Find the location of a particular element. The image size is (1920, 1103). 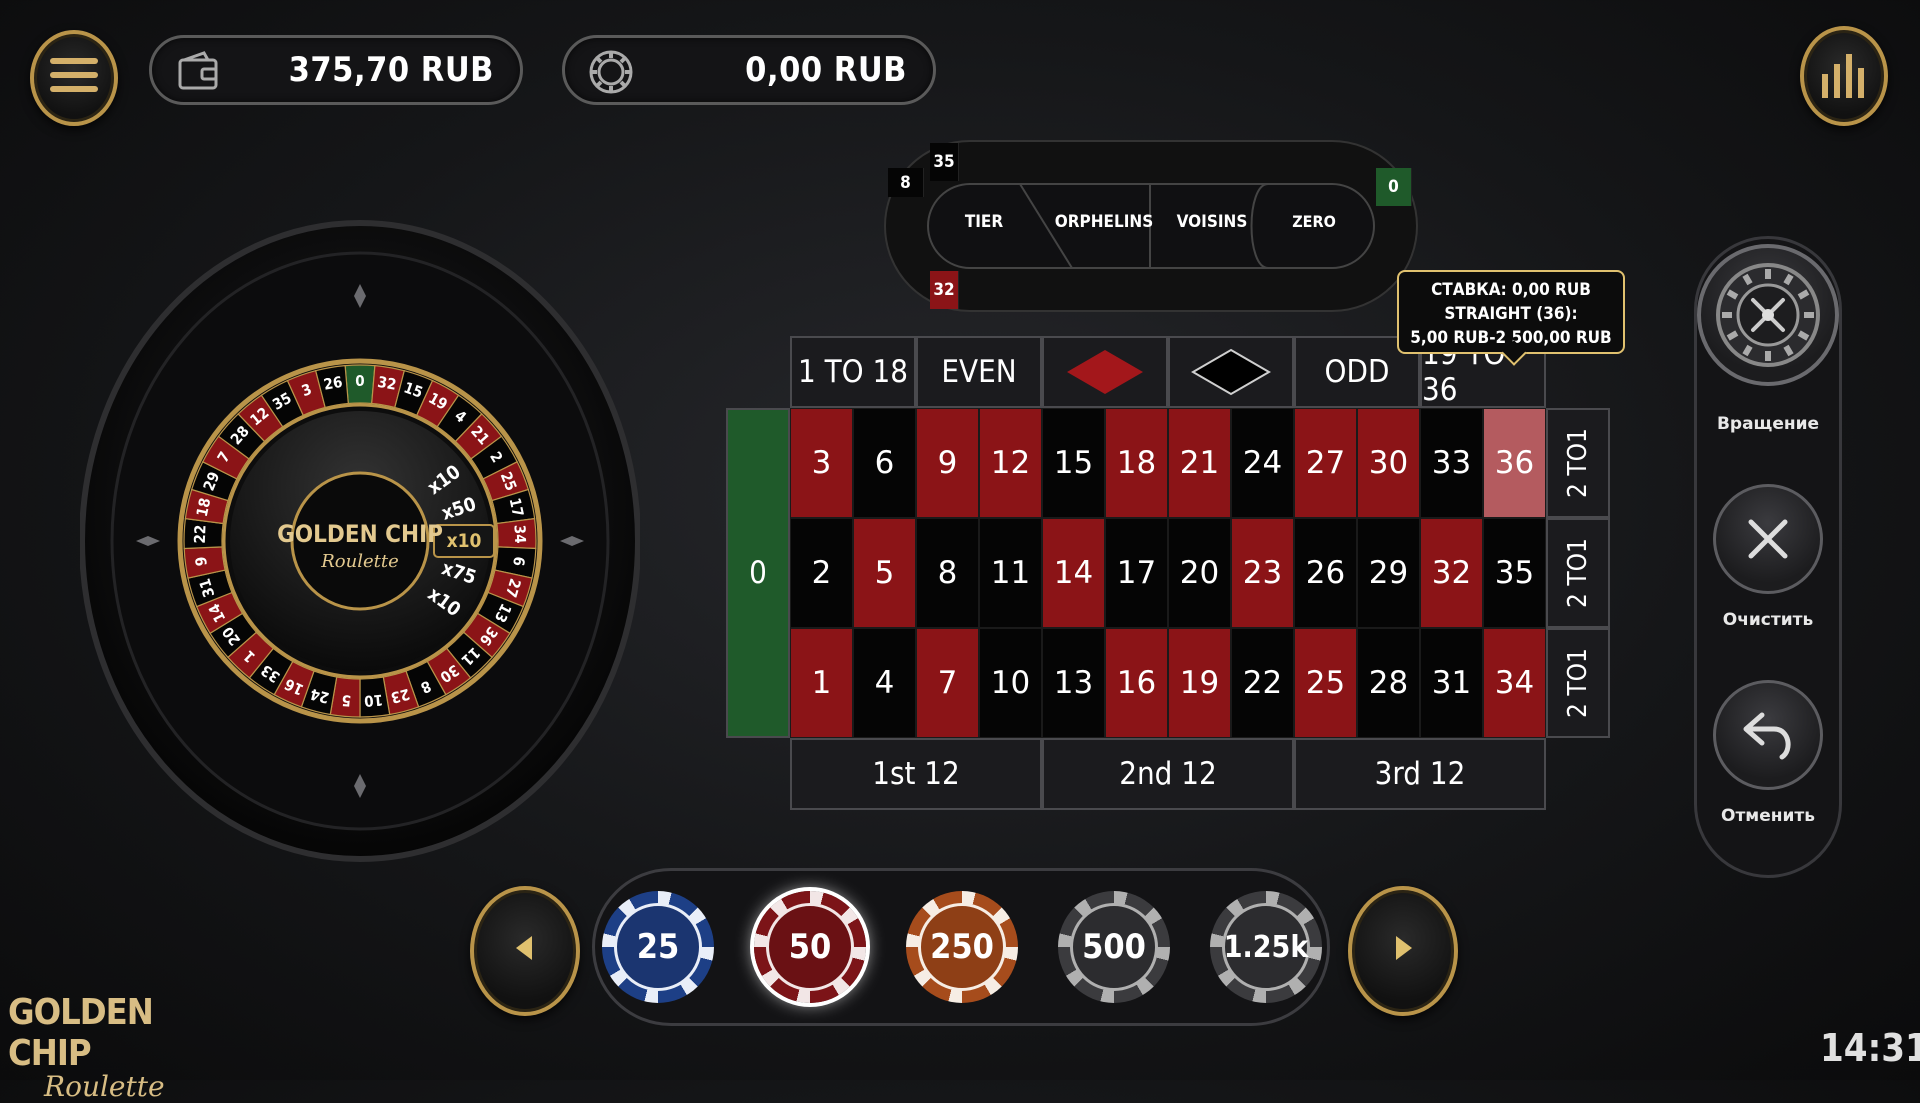

balance-display: 375,70 RUB is located at coordinates (336, 70).